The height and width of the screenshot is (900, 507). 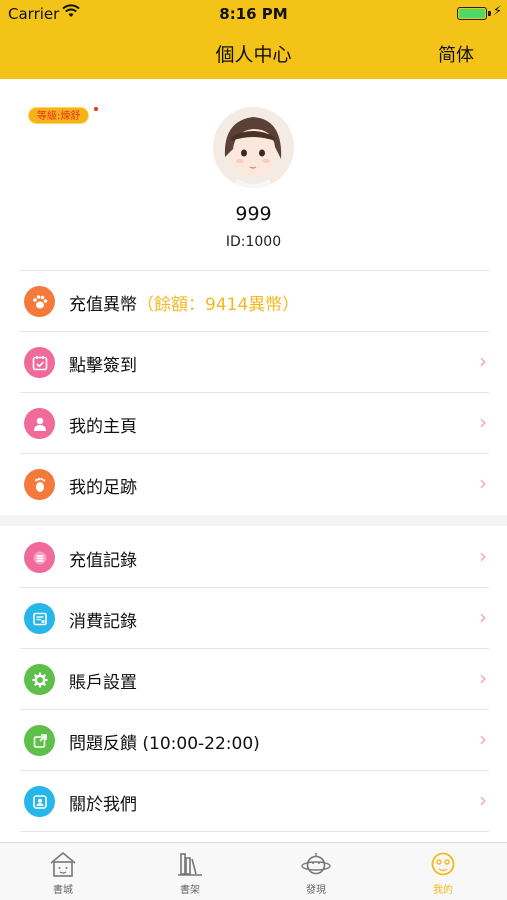 I want to click on list-icon, so click(x=39, y=557).